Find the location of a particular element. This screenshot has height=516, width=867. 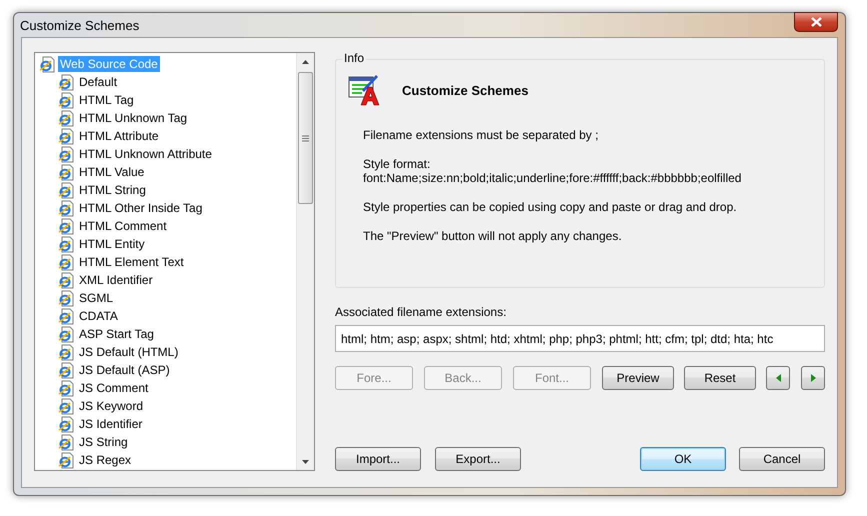

next-button is located at coordinates (813, 378).